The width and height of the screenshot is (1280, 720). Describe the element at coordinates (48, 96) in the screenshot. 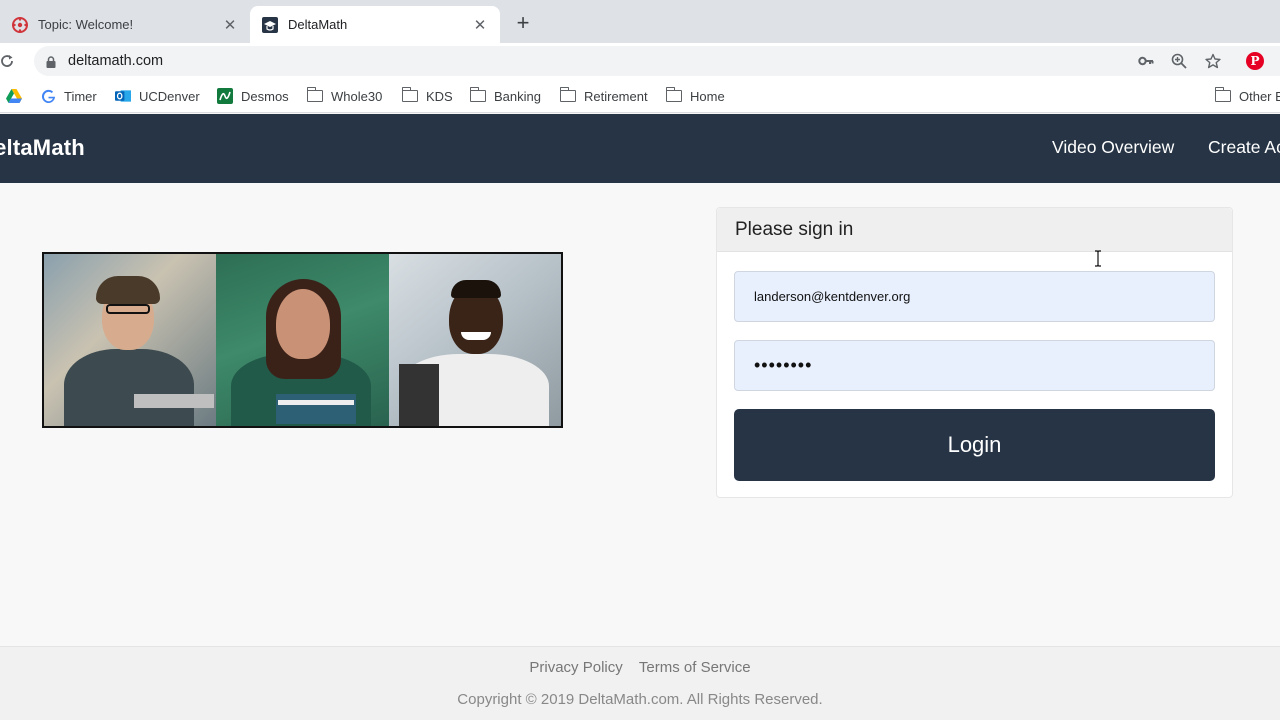

I see `google-icon` at that location.